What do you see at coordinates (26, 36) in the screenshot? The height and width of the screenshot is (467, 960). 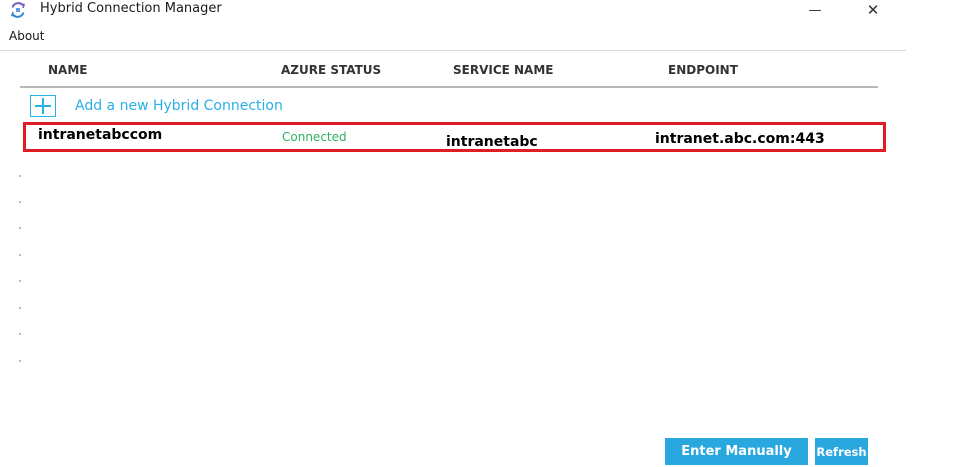 I see `menu-item-about: About` at bounding box center [26, 36].